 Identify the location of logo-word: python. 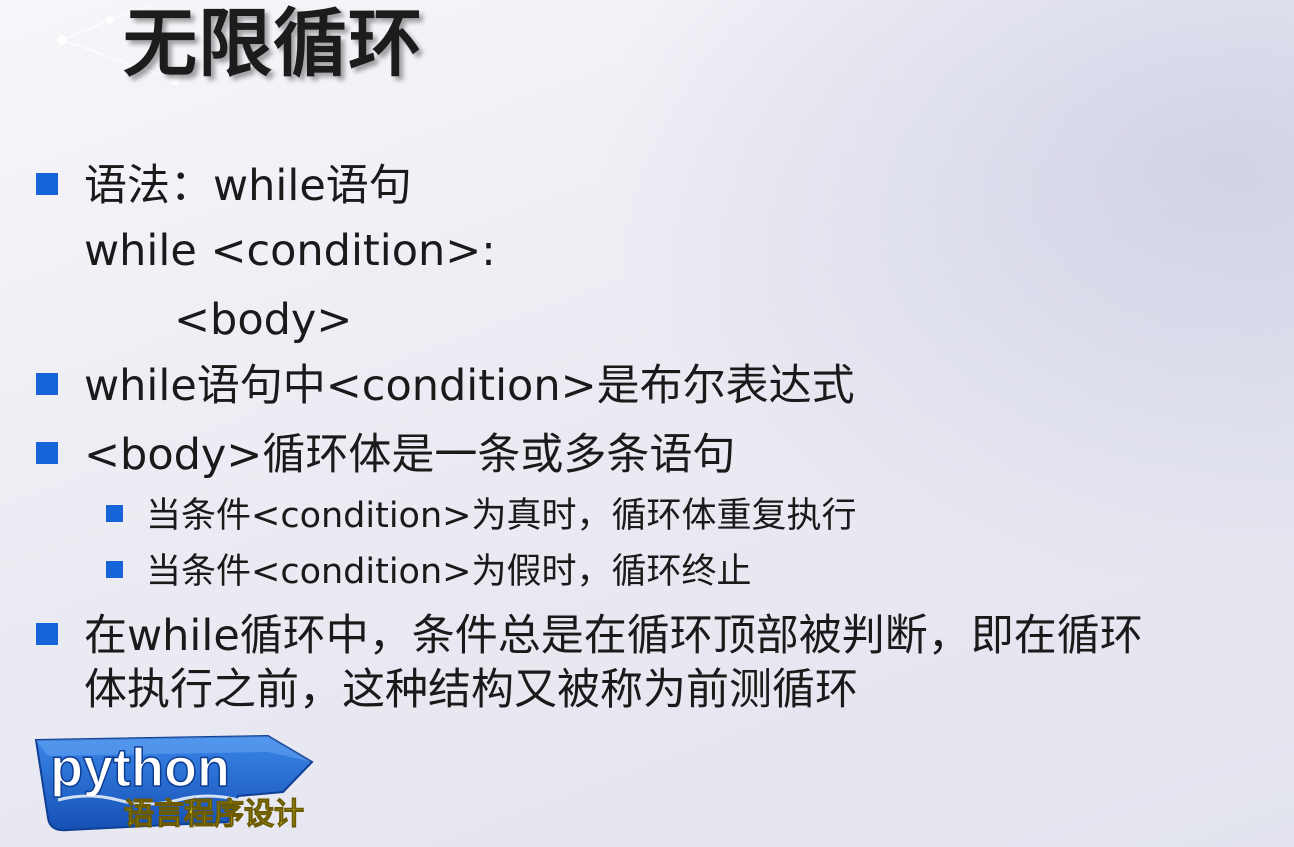
(140, 768).